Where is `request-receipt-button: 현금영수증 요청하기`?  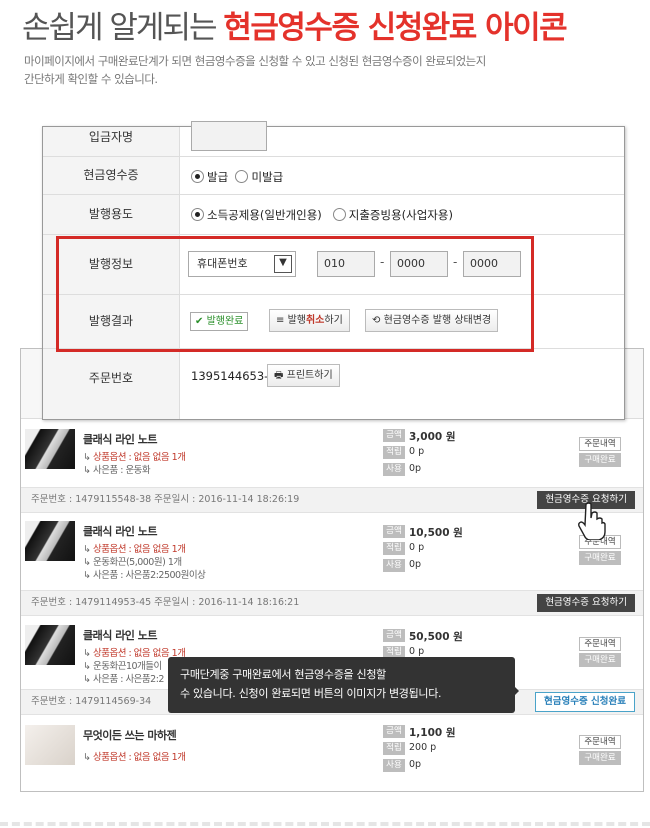
request-receipt-button: 현금영수증 요청하기 is located at coordinates (586, 603).